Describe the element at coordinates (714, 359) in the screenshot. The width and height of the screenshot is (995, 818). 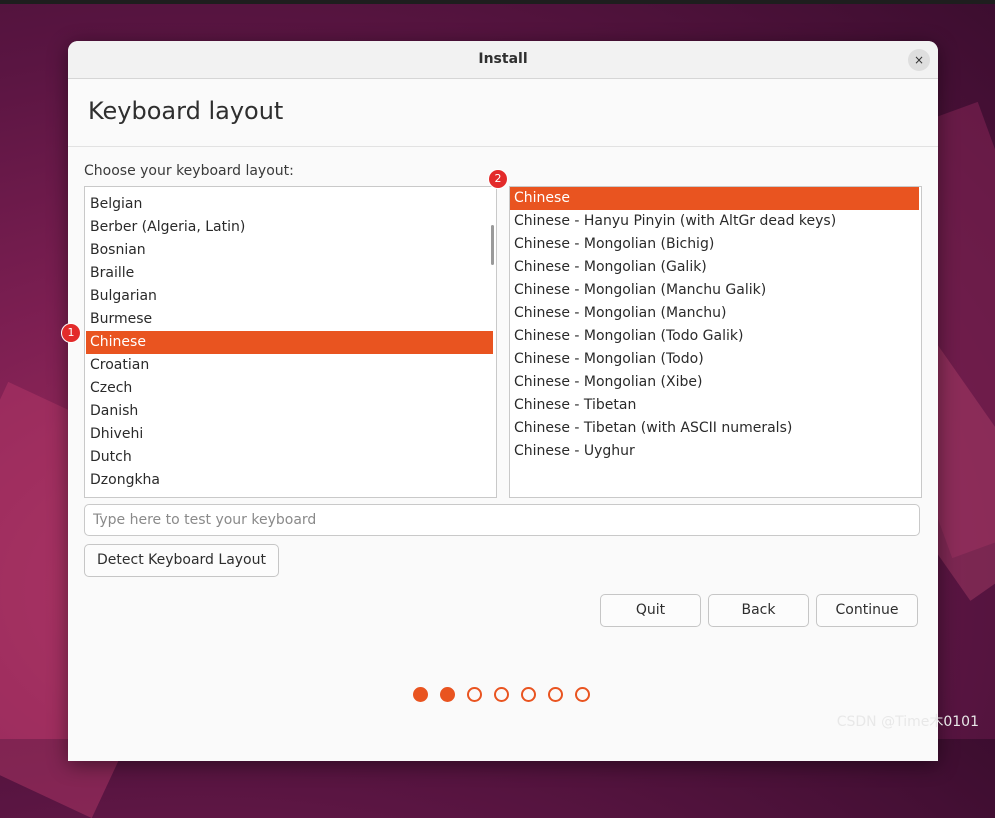
I see `variant-list-item: Chinese - Mongolian (Todo)` at that location.